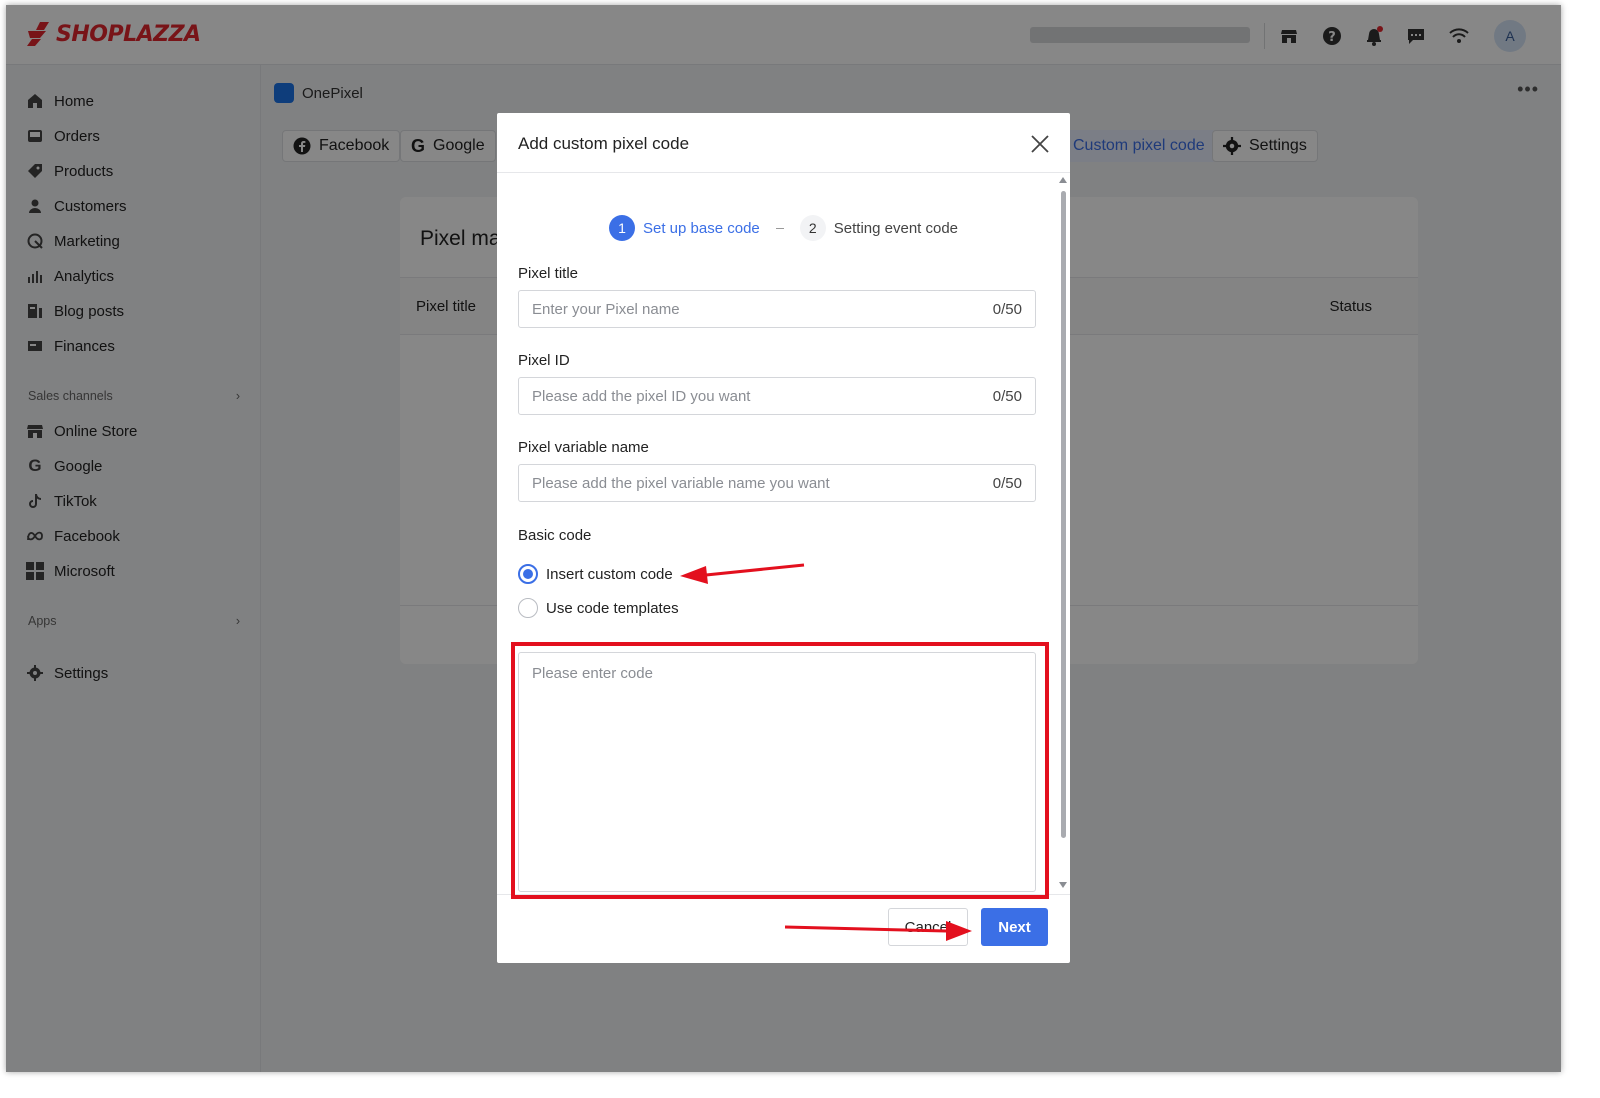 This screenshot has width=1600, height=1098. Describe the element at coordinates (641, 396) in the screenshot. I see `input-placeholder: Please add the pixel ID you want` at that location.